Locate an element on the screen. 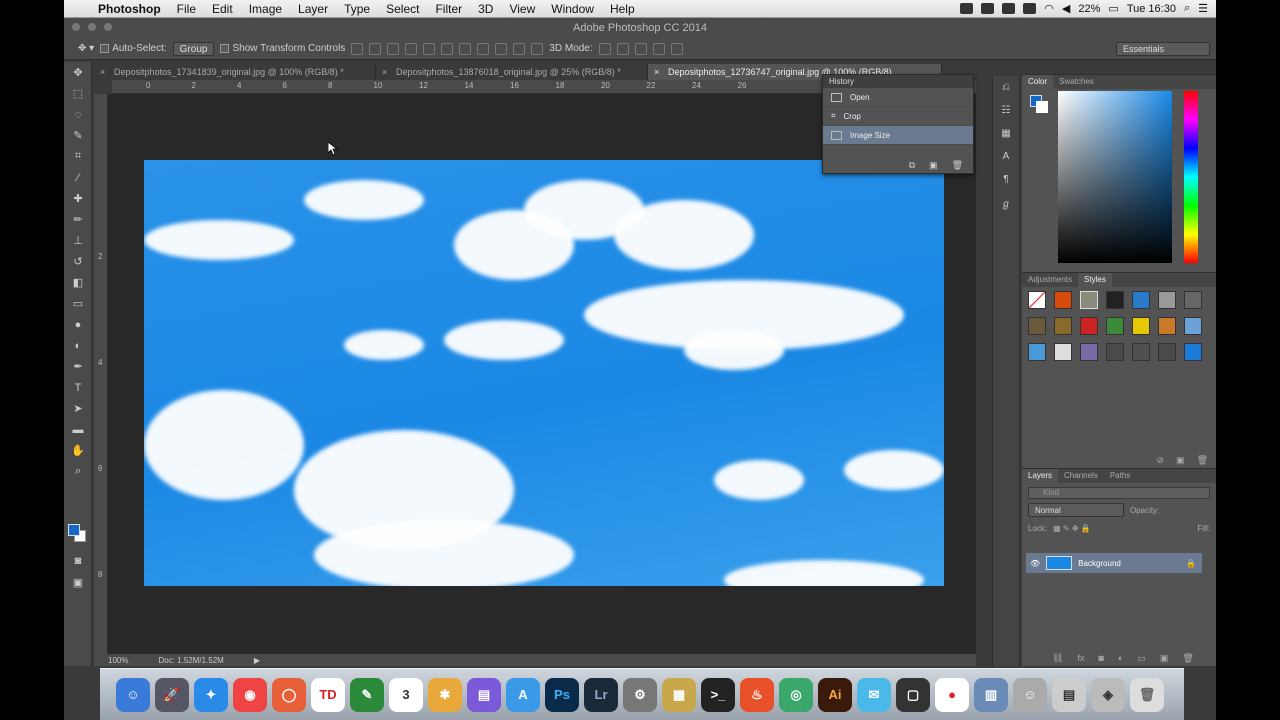 The height and width of the screenshot is (720, 1280). battery-level: 22% is located at coordinates (1089, 9).